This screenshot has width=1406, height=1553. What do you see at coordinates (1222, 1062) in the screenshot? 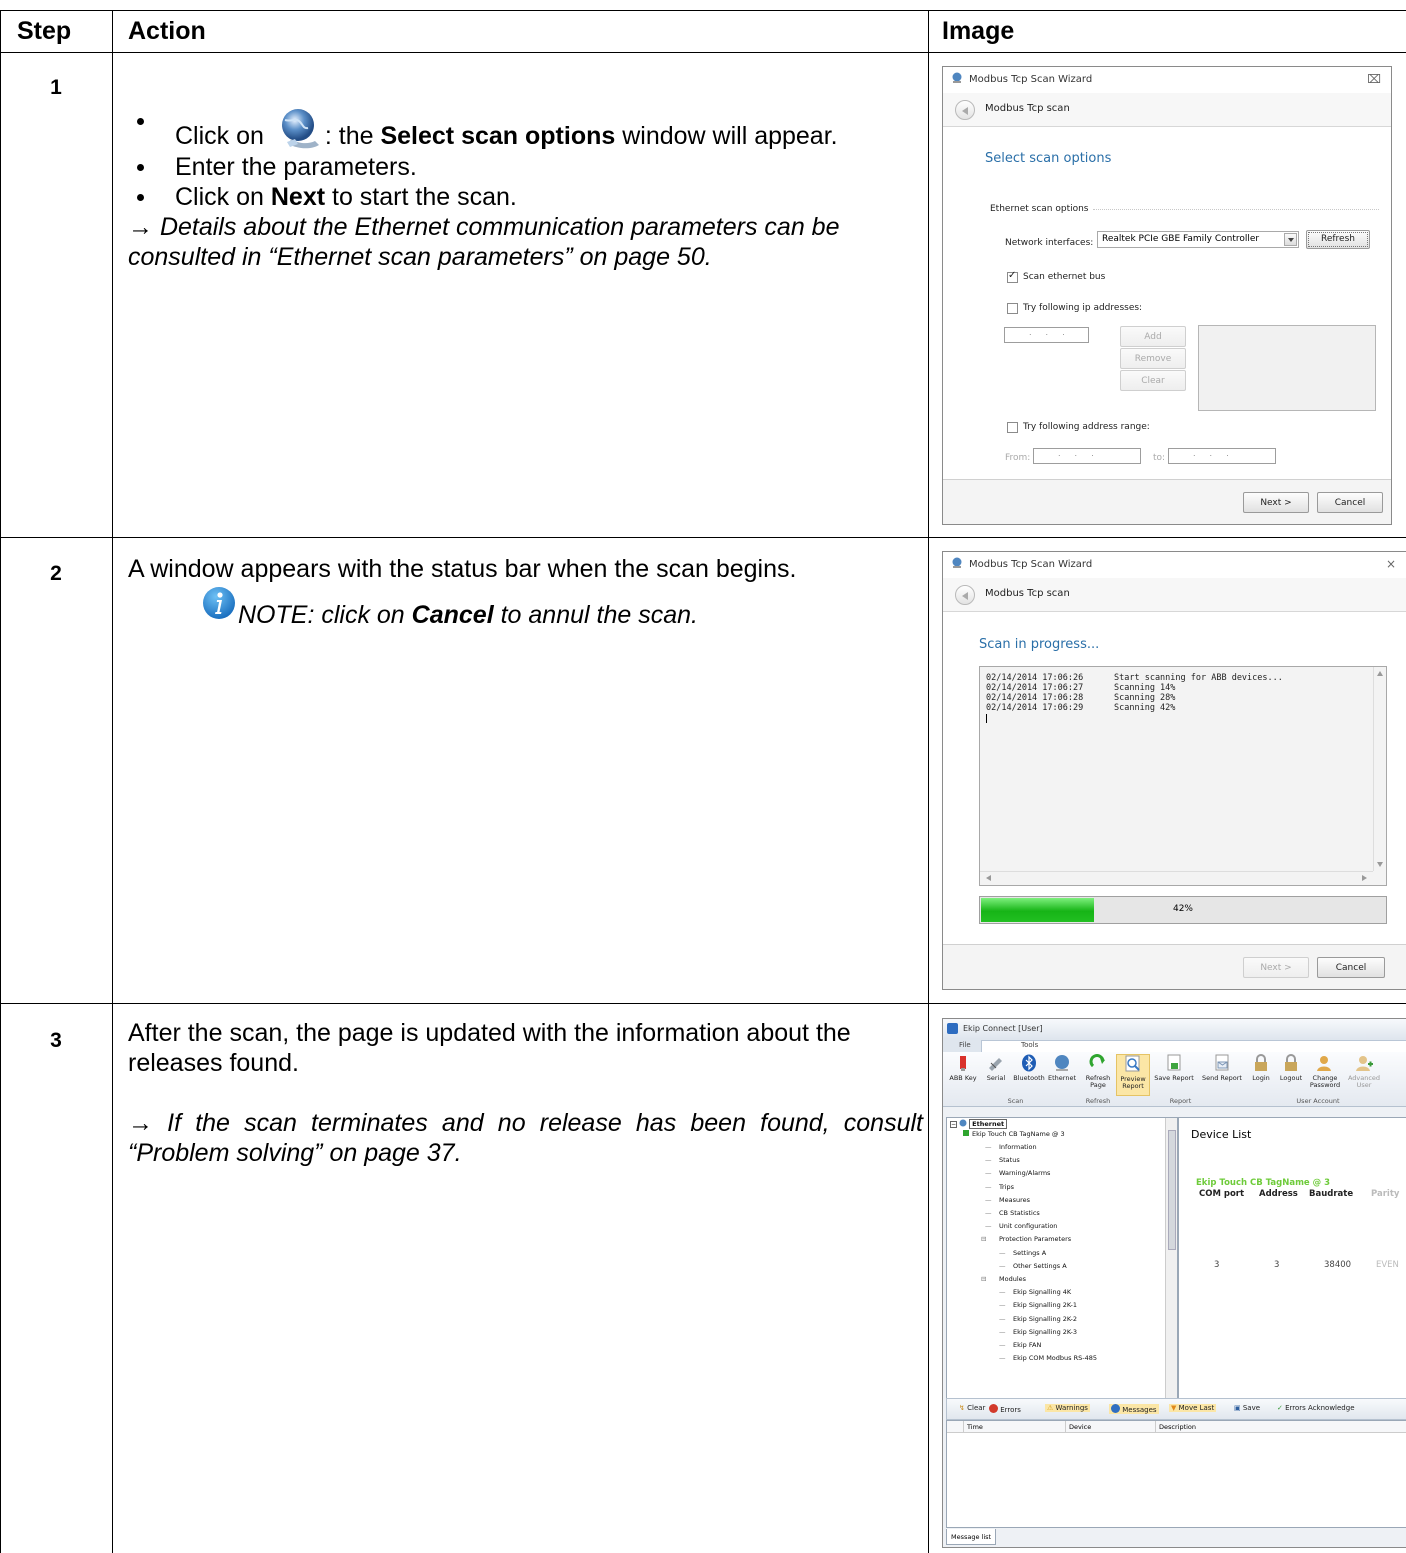
I see `envelope-icon` at bounding box center [1222, 1062].